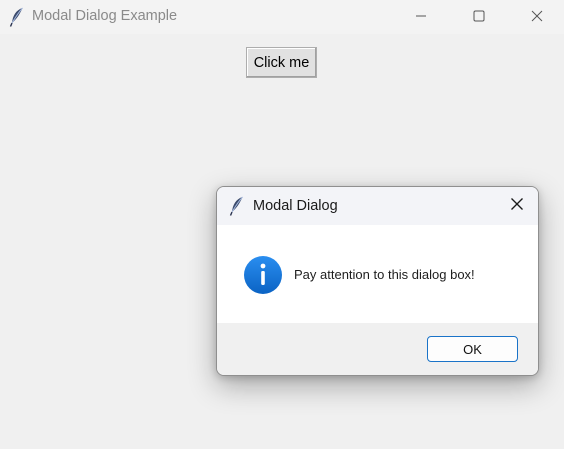 The width and height of the screenshot is (564, 449). I want to click on click-me-button: Click me, so click(281, 62).